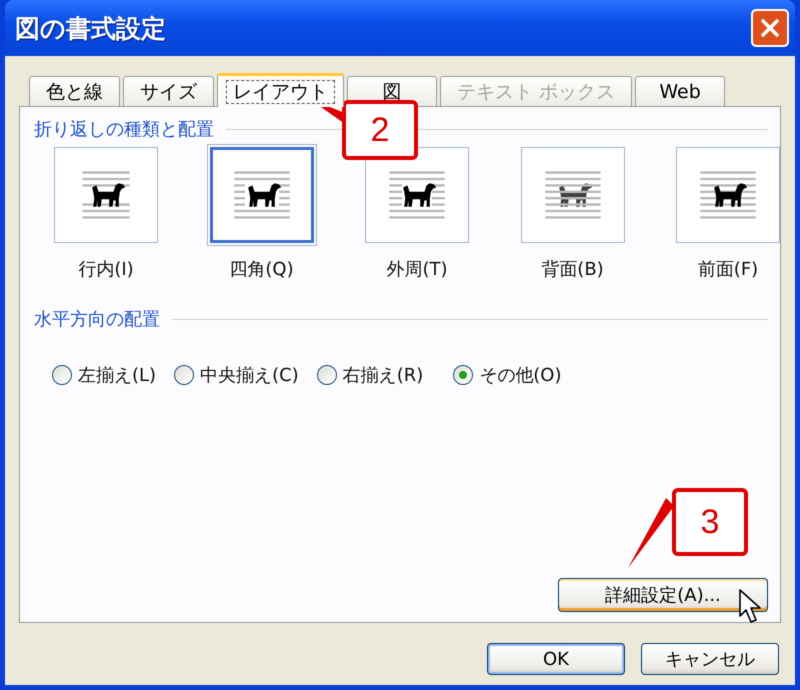  What do you see at coordinates (380, 130) in the screenshot?
I see `step-callout-tooltip: 2` at bounding box center [380, 130].